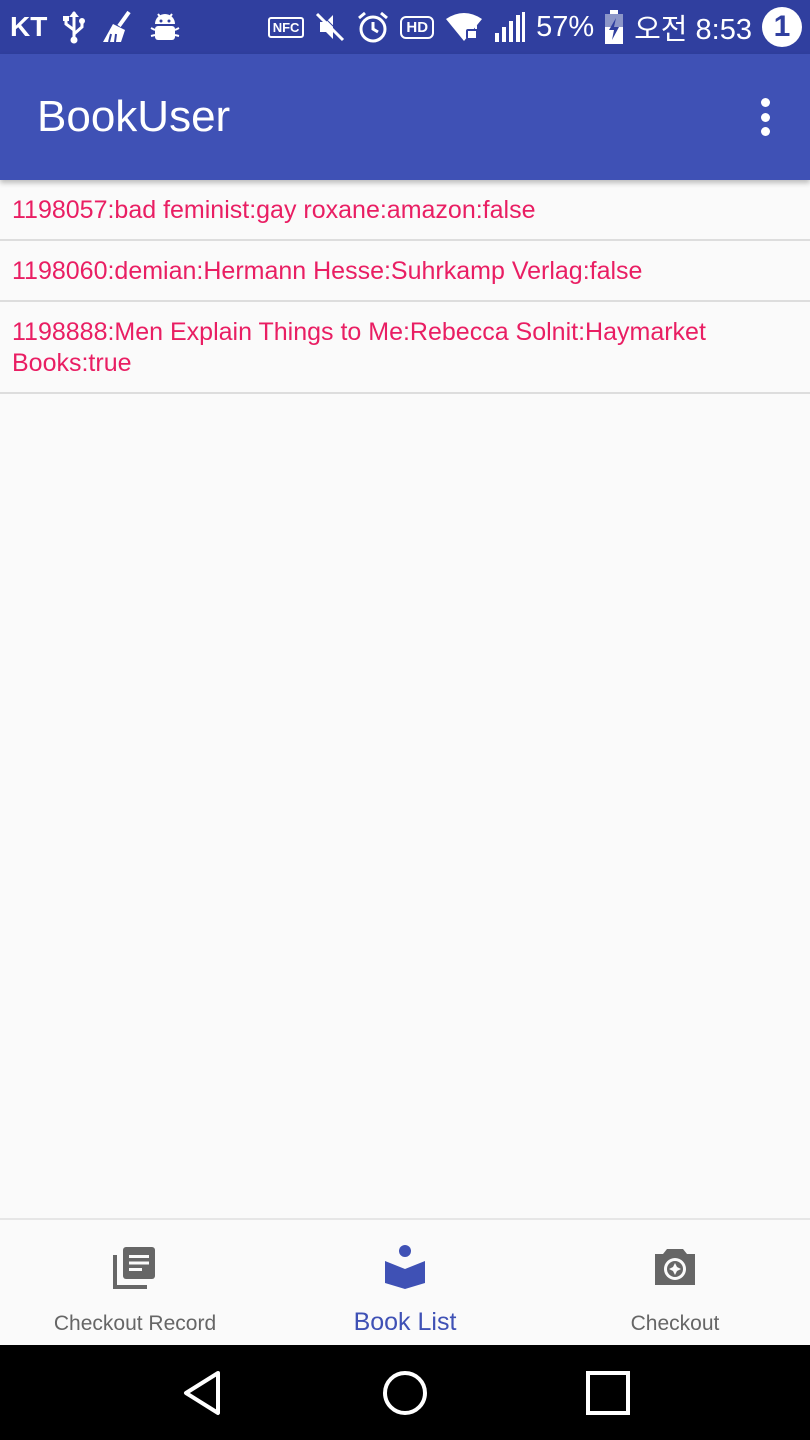 The height and width of the screenshot is (1440, 810). Describe the element at coordinates (614, 27) in the screenshot. I see `battery-charging-icon` at that location.